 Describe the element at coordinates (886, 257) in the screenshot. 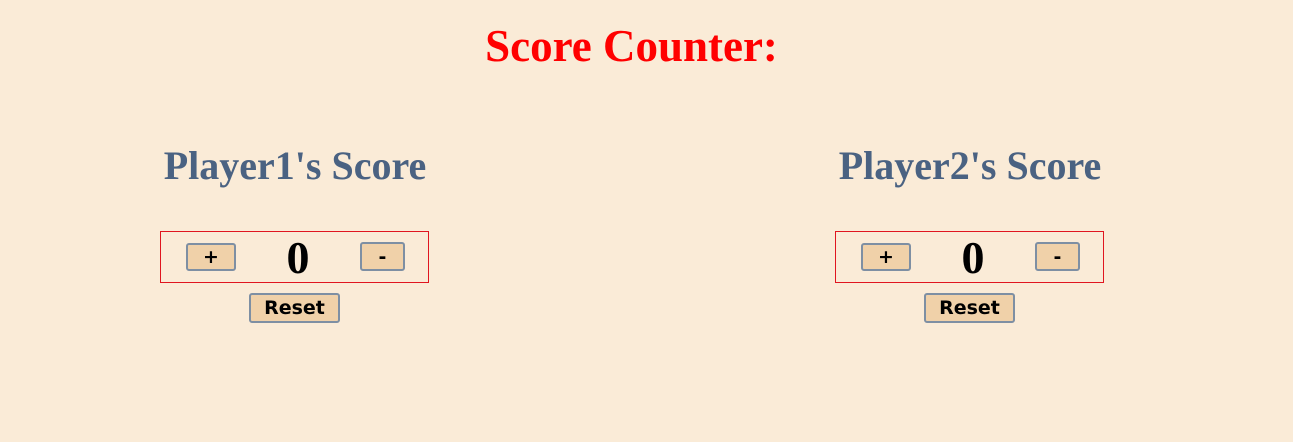

I see `player2-increment-button: +` at that location.